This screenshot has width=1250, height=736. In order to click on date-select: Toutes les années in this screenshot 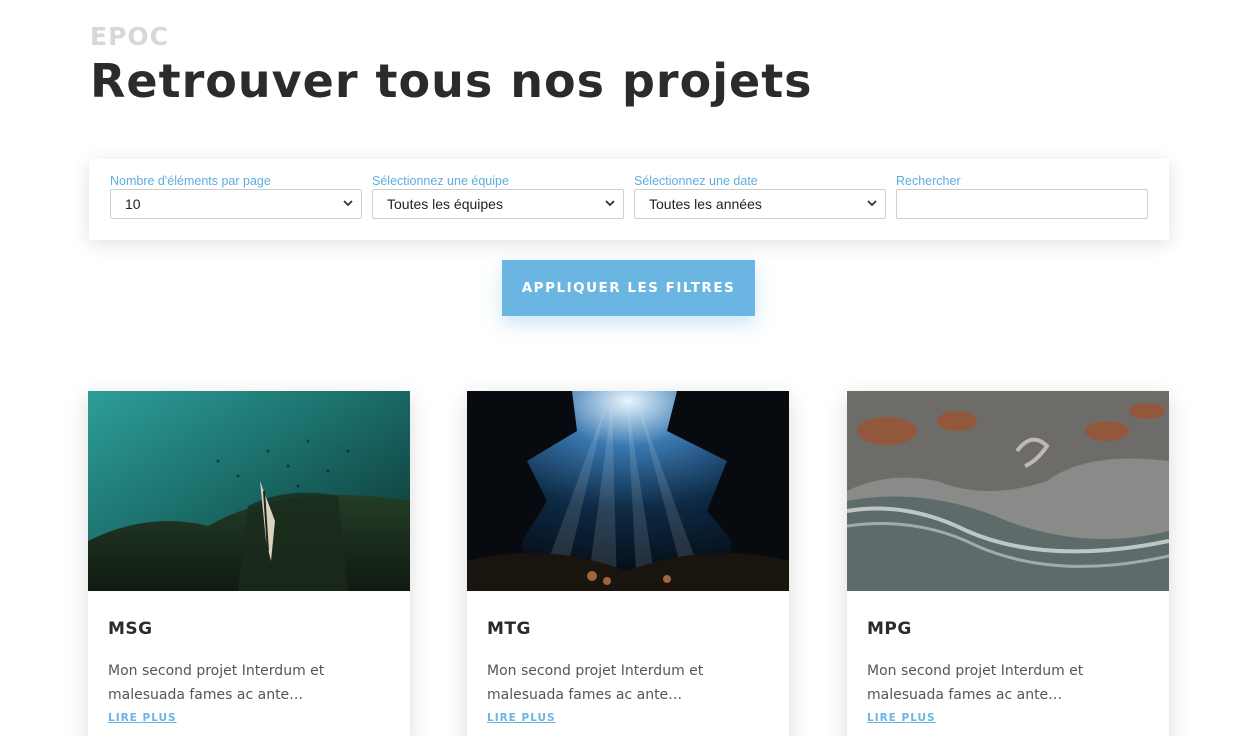, I will do `click(760, 204)`.